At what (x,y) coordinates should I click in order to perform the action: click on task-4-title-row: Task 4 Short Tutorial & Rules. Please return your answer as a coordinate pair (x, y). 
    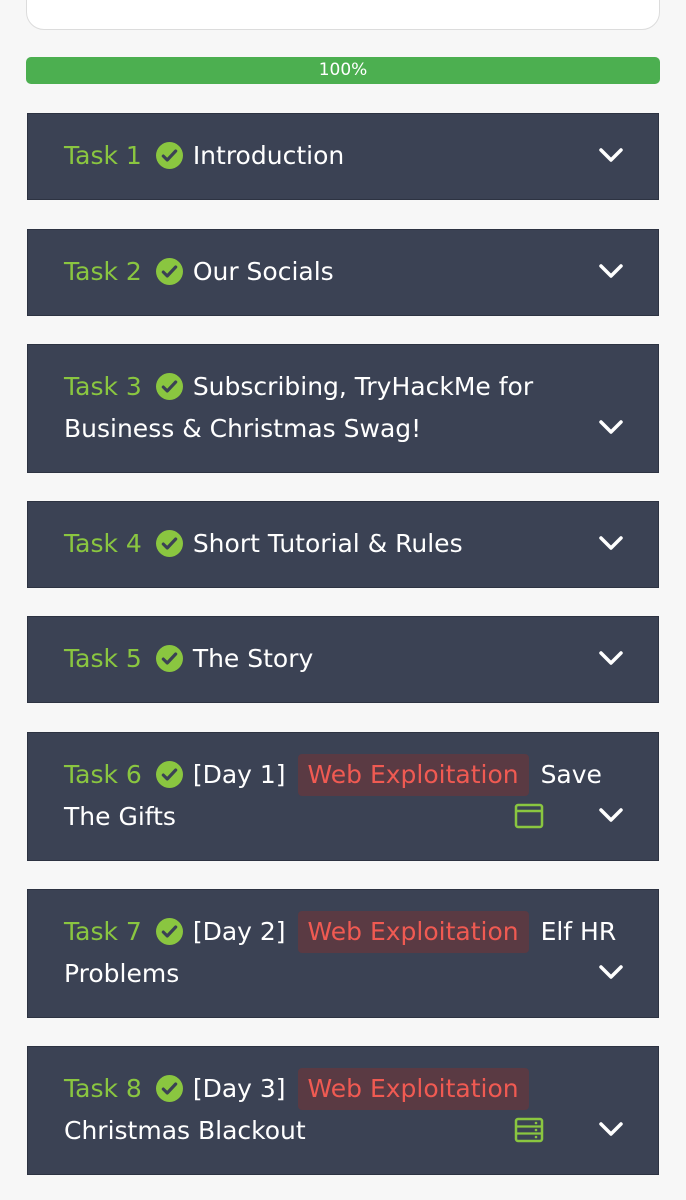
    Looking at the image, I should click on (311, 544).